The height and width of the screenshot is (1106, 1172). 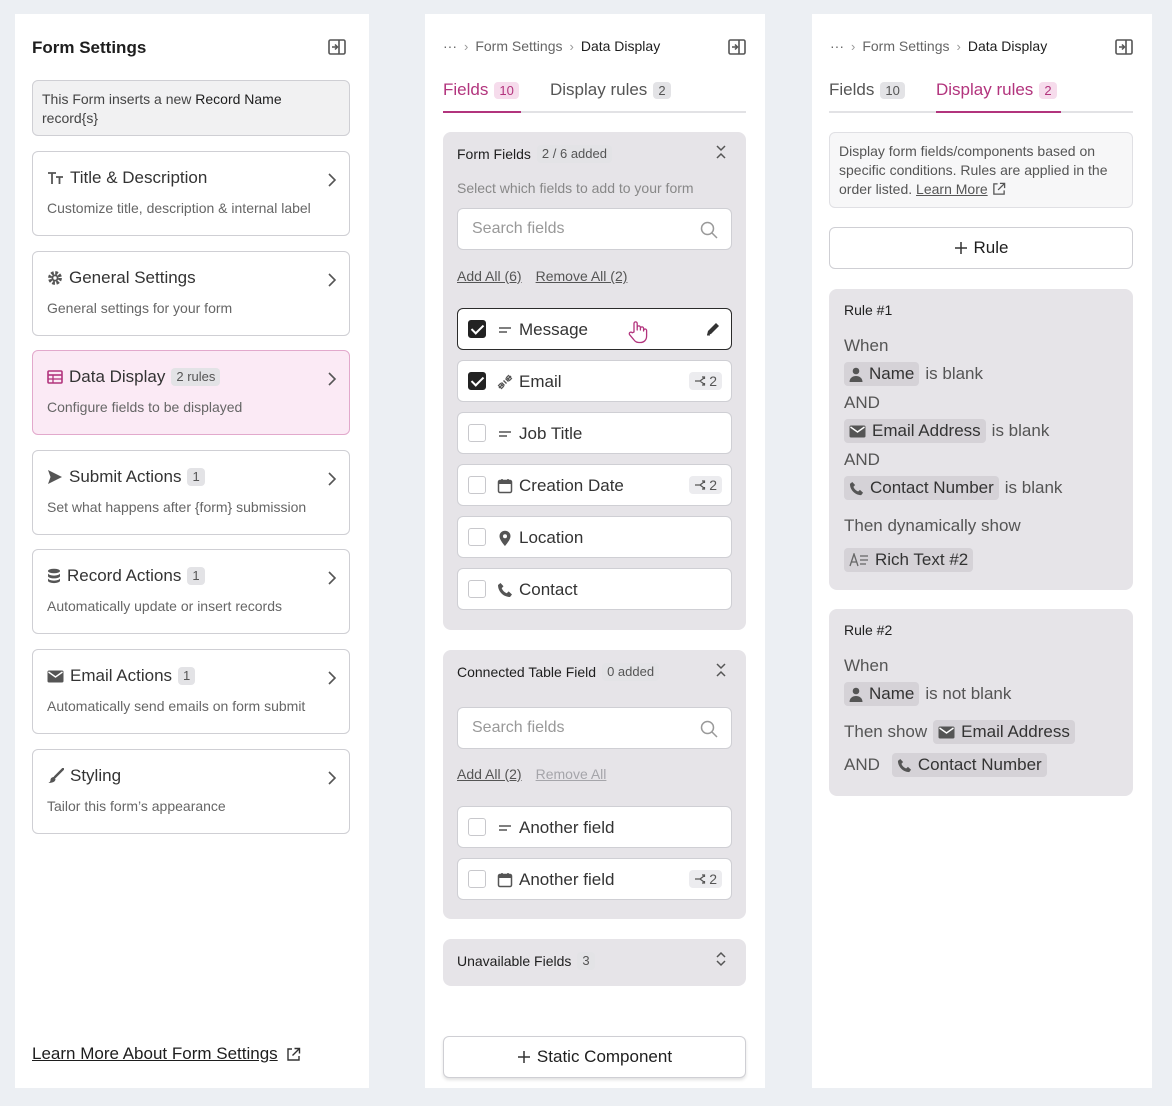 What do you see at coordinates (136, 806) in the screenshot?
I see `card-description: Tailor this form’s appearance` at bounding box center [136, 806].